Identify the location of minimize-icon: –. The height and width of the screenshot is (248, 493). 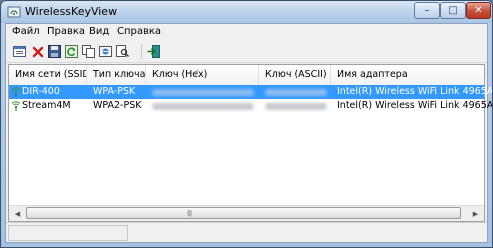
(427, 10).